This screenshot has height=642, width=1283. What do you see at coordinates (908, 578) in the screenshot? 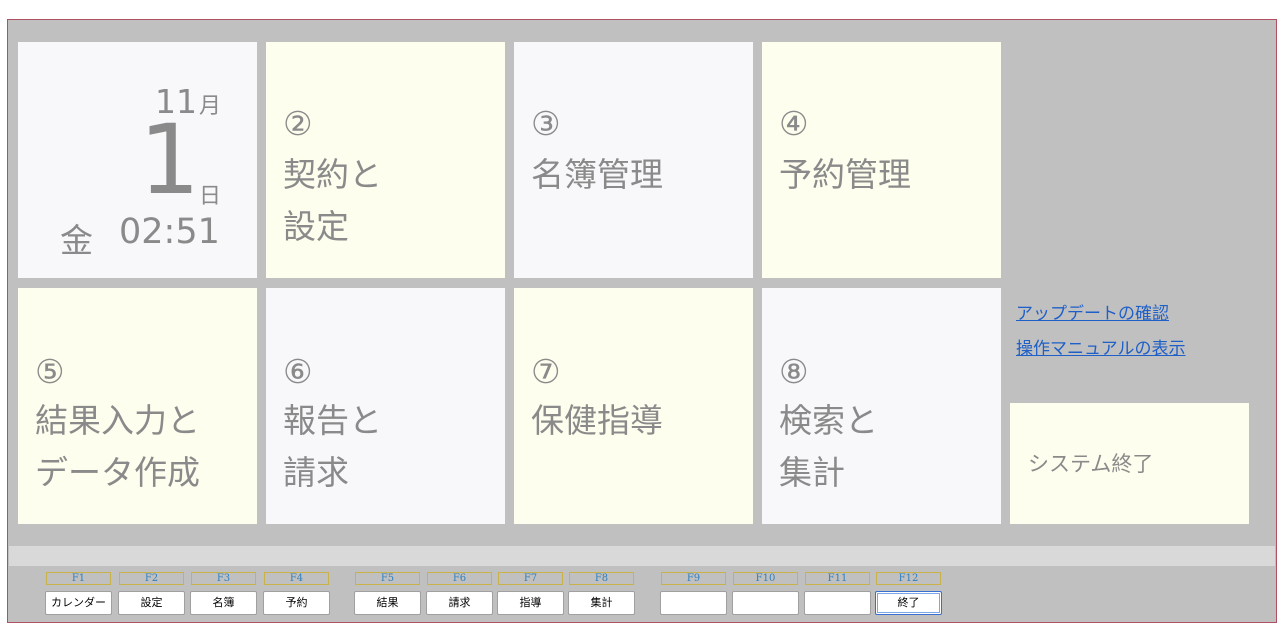
I see `fkey-label-f12: F12` at bounding box center [908, 578].